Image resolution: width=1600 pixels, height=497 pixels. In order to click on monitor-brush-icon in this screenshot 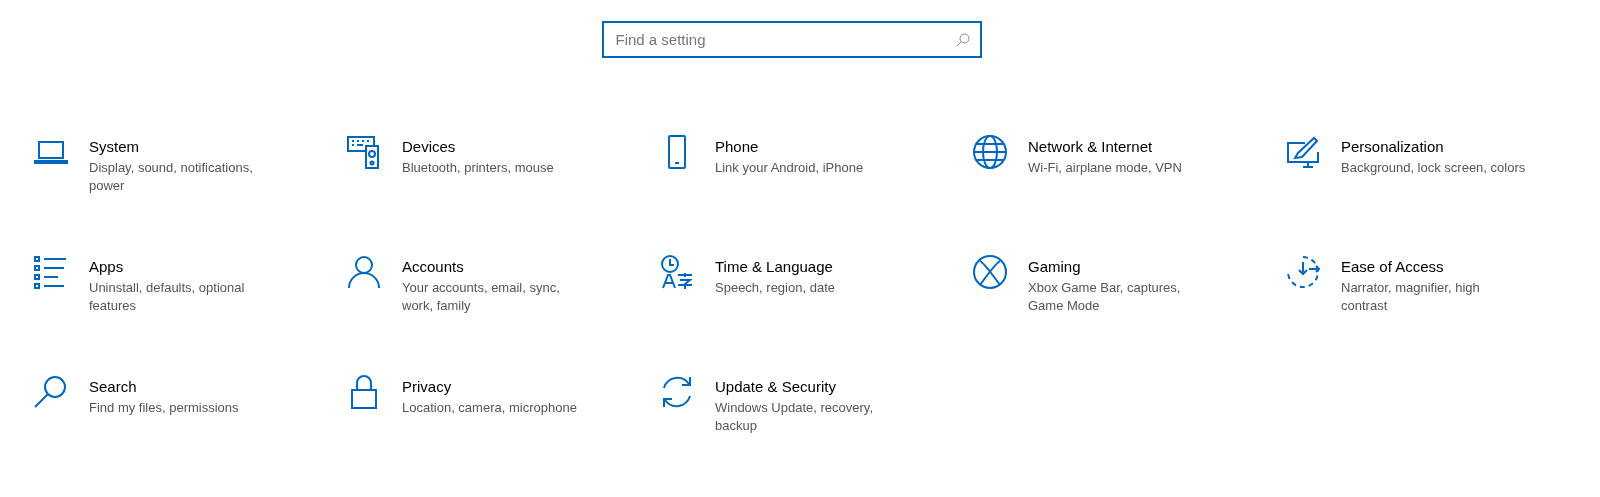, I will do `click(1303, 152)`.